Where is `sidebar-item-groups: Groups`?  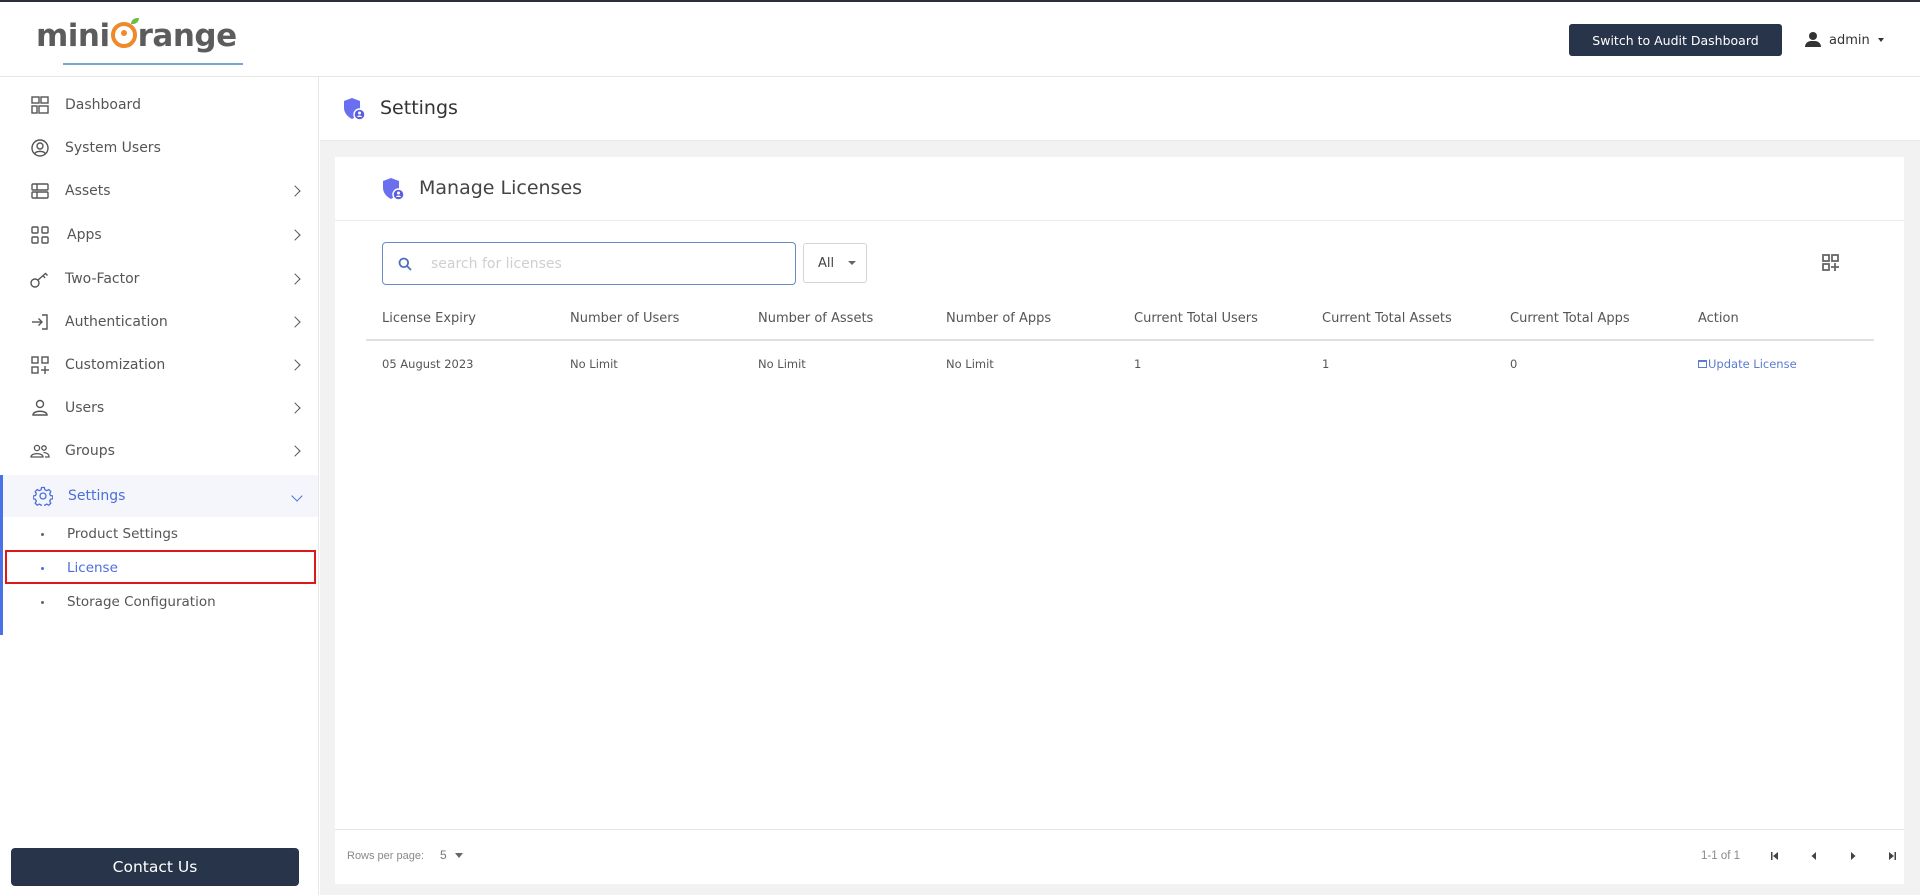 sidebar-item-groups: Groups is located at coordinates (159, 451).